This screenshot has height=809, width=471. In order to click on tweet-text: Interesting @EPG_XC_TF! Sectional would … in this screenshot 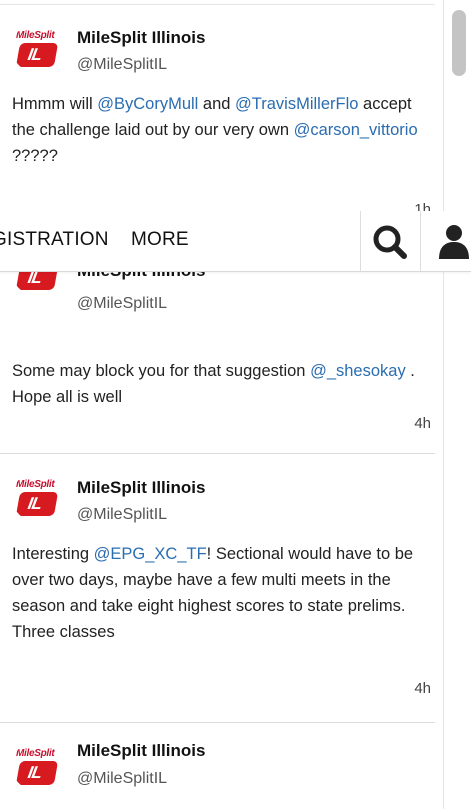, I will do `click(213, 593)`.